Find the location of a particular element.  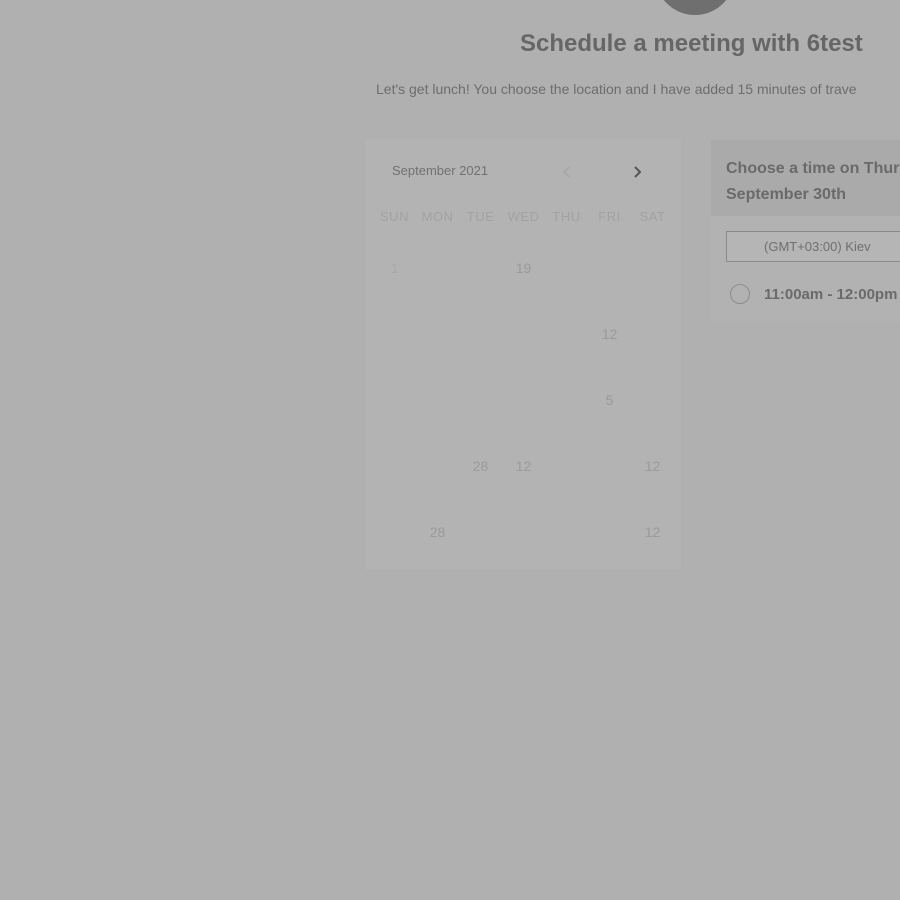

chevron-right-icon is located at coordinates (638, 172).